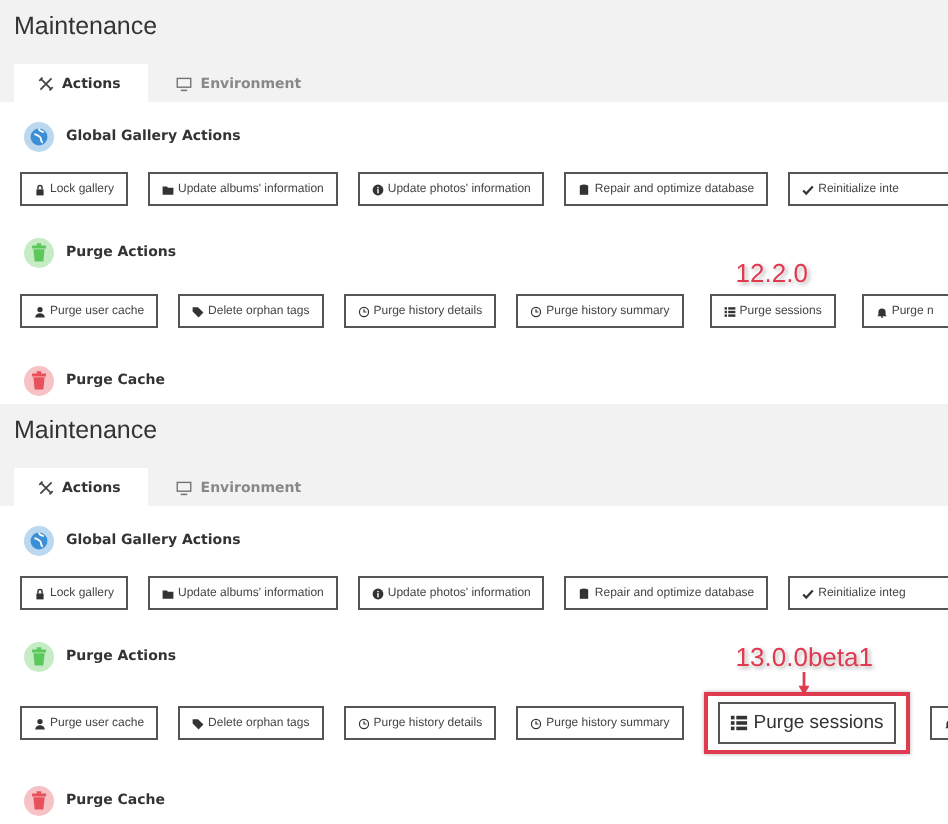  I want to click on action-button, so click(938, 723).